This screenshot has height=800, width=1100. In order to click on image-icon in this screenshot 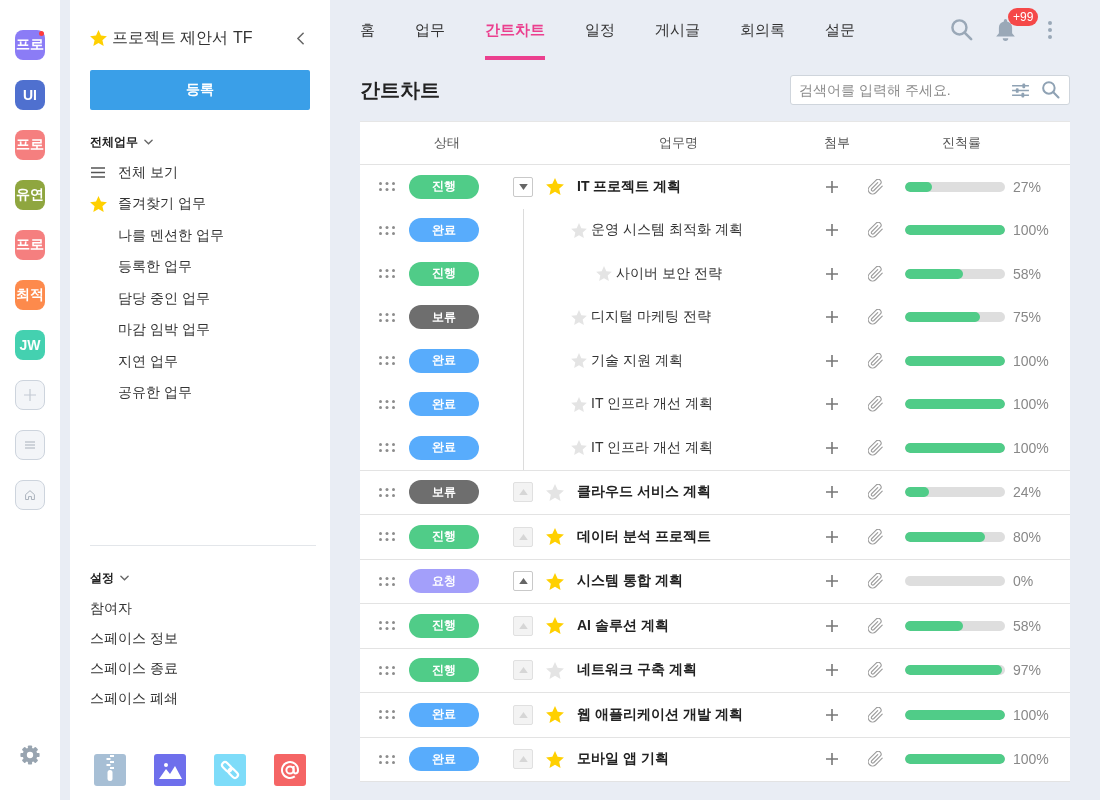, I will do `click(170, 770)`.